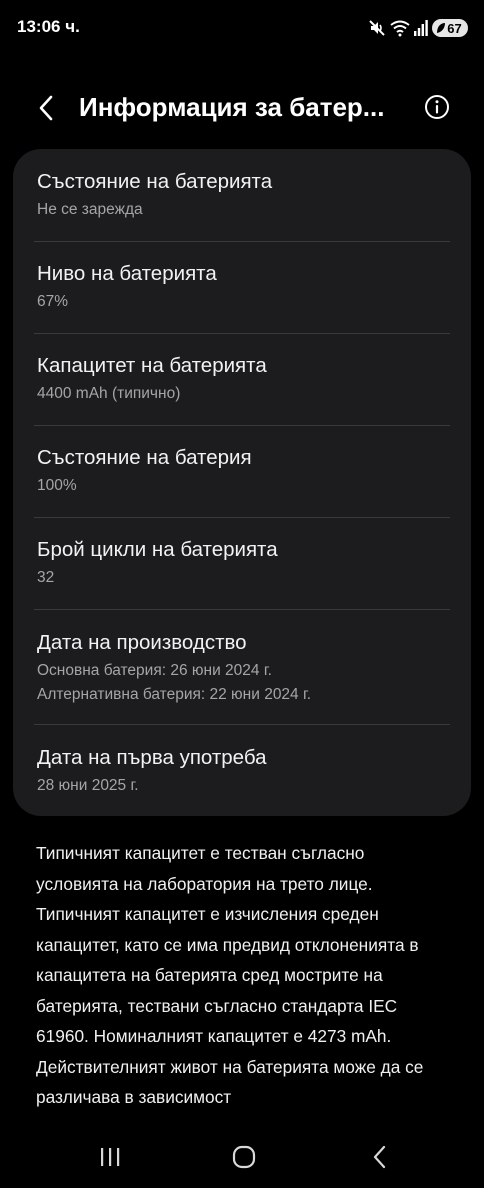 The image size is (484, 1188). Describe the element at coordinates (152, 757) in the screenshot. I see `list-item-title: Дата на първа употреба` at that location.